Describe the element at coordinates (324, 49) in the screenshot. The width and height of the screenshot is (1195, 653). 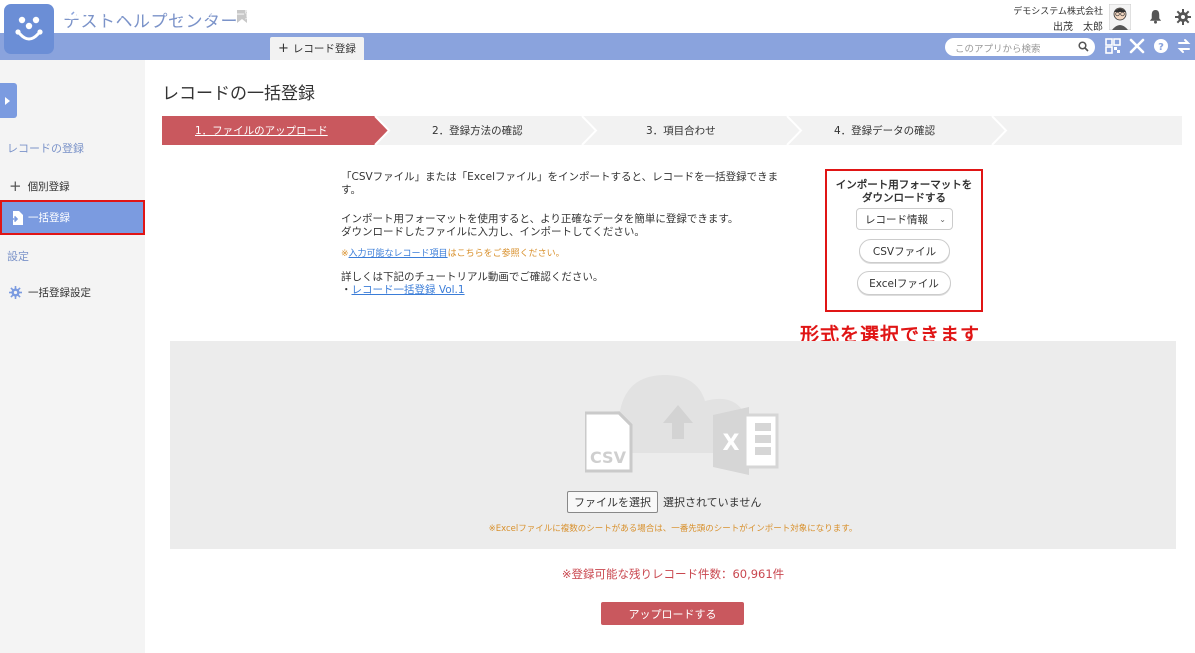
I see `nav-record-register-label: レコード登録` at that location.